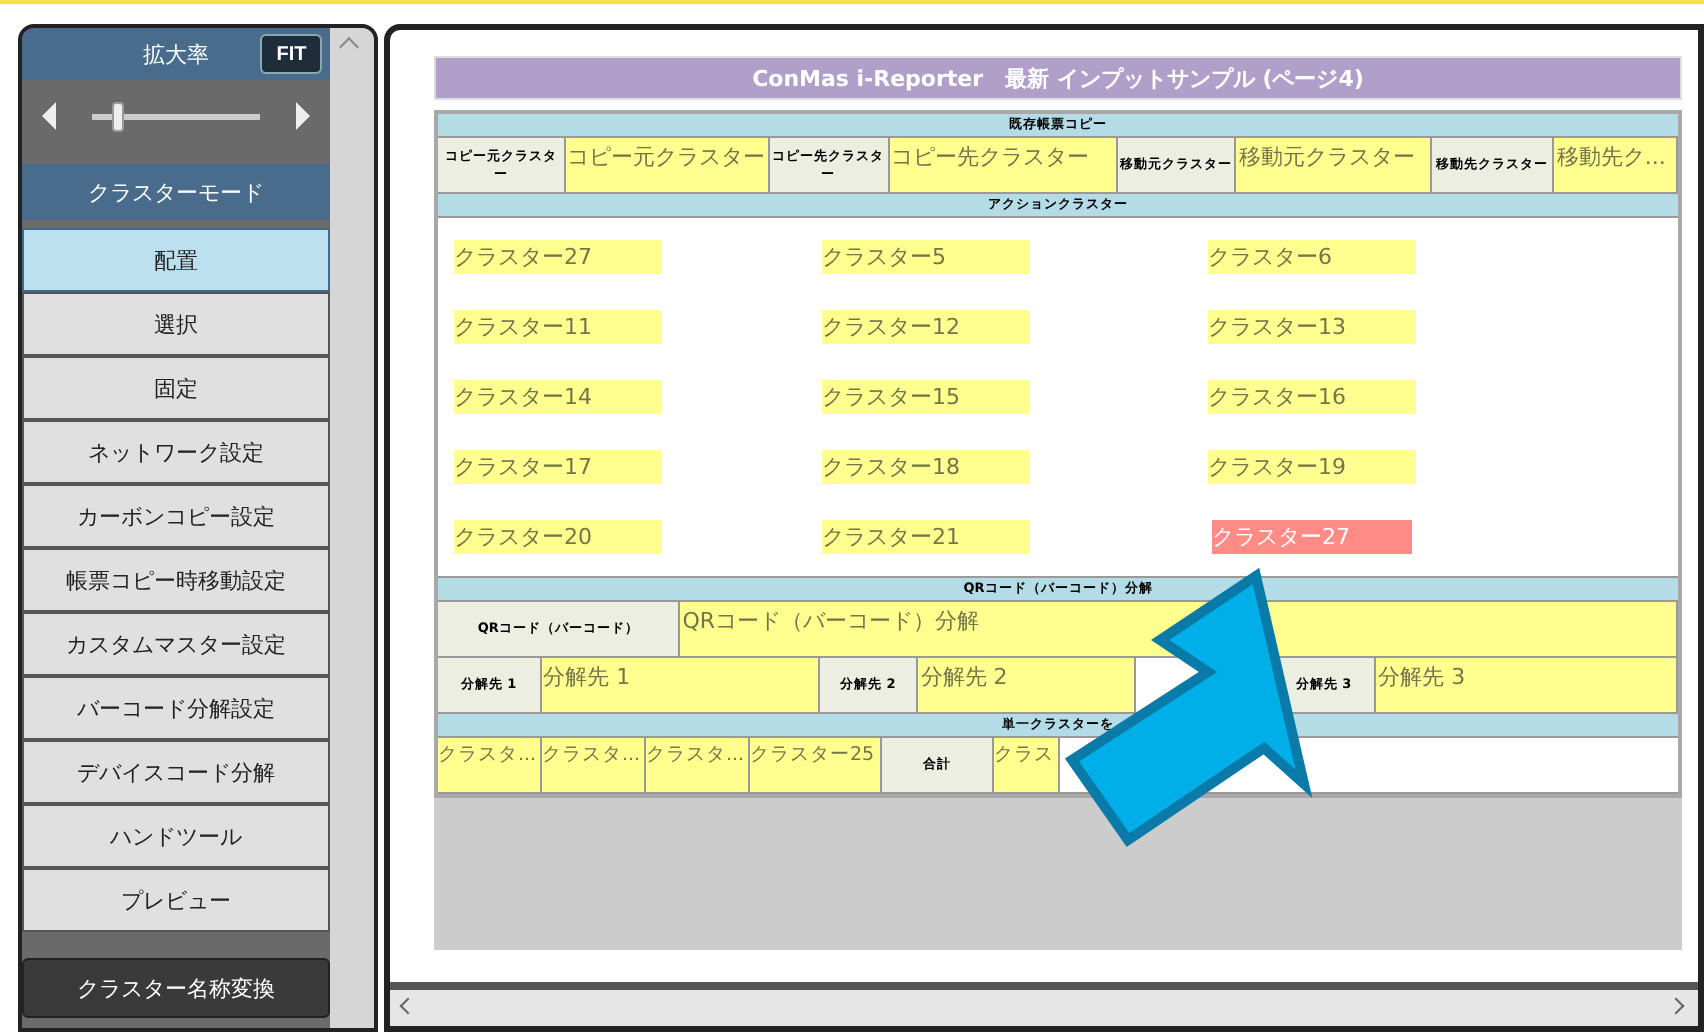 Image resolution: width=1704 pixels, height=1032 pixels. What do you see at coordinates (176, 324) in the screenshot?
I see `mode-button: 選択` at bounding box center [176, 324].